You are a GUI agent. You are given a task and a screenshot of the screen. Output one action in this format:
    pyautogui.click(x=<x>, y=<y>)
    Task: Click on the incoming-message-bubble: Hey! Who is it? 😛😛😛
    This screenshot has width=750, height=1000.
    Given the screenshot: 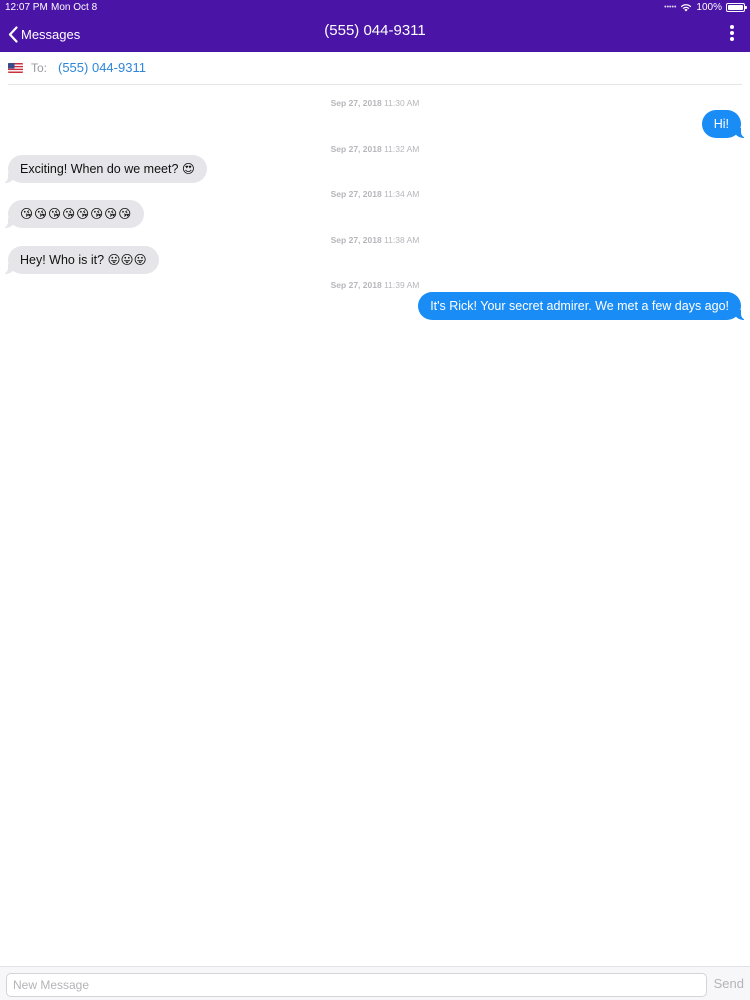 What is the action you would take?
    pyautogui.click(x=79, y=260)
    